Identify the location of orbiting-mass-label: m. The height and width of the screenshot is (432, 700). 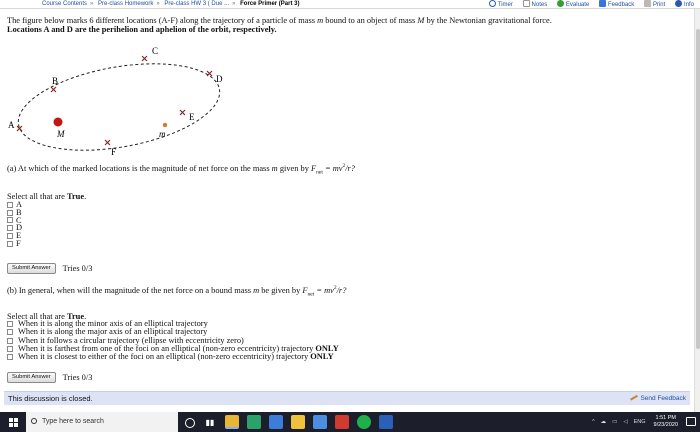
(162, 134).